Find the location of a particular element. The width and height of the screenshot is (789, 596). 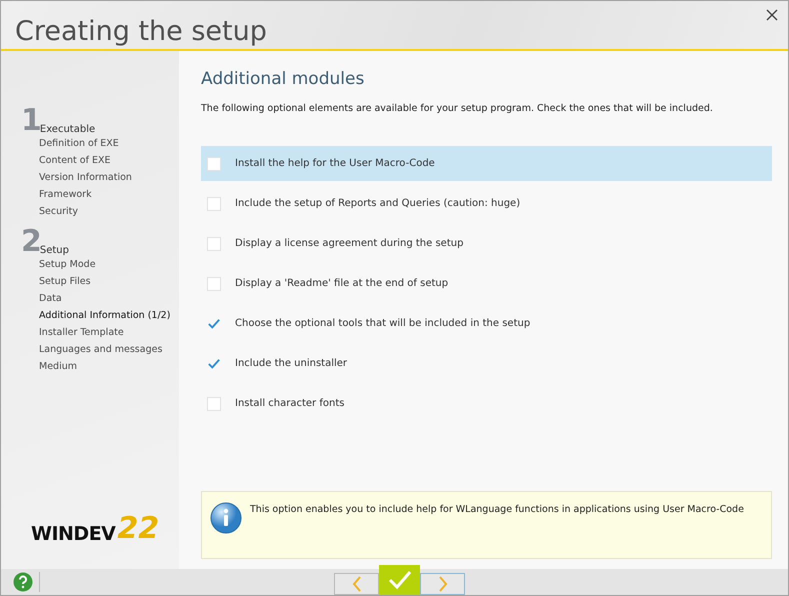

option-label: Install the help for the User Macro-Code is located at coordinates (335, 163).